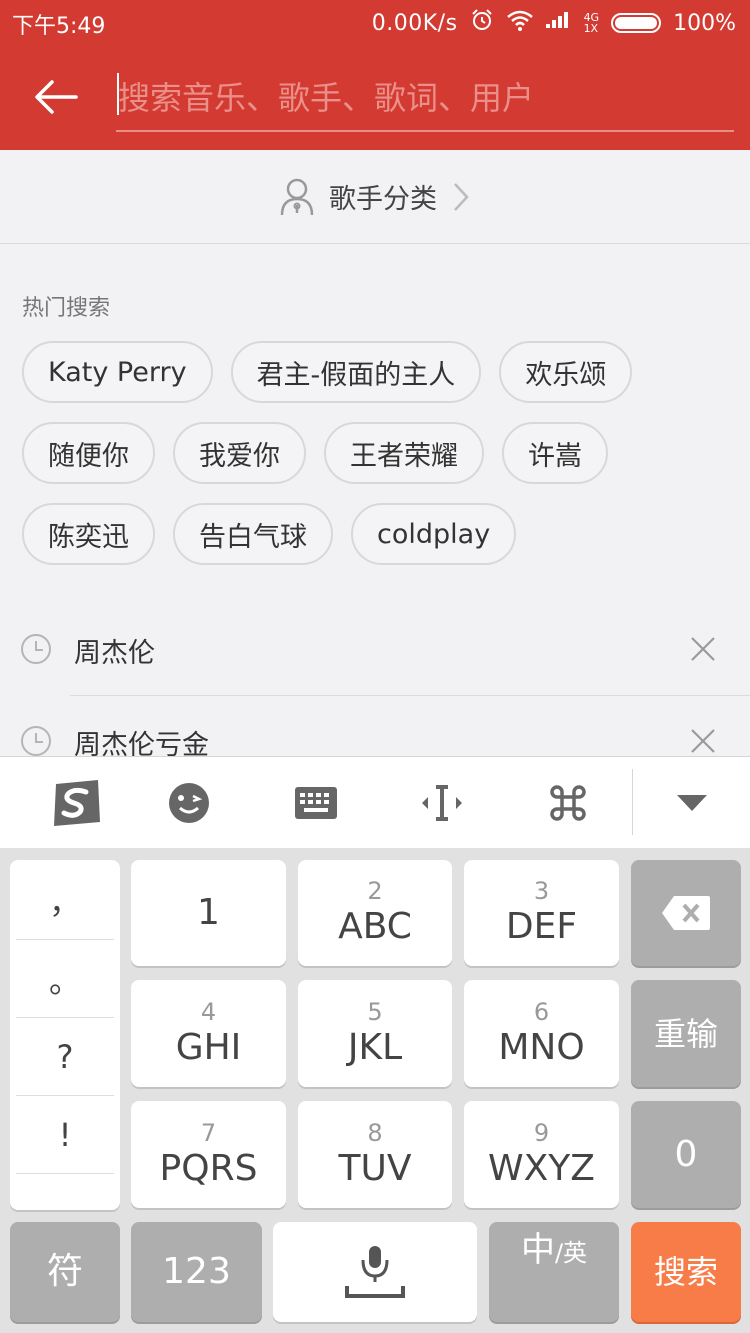 Image resolution: width=750 pixels, height=1333 pixels. What do you see at coordinates (65, 979) in the screenshot?
I see `punct-key: 。` at bounding box center [65, 979].